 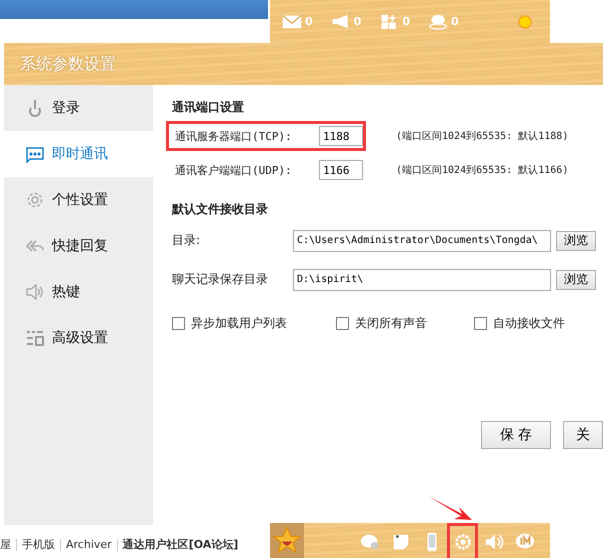 What do you see at coordinates (220, 279) in the screenshot?
I see `field-label: 聊天记录保存目录` at bounding box center [220, 279].